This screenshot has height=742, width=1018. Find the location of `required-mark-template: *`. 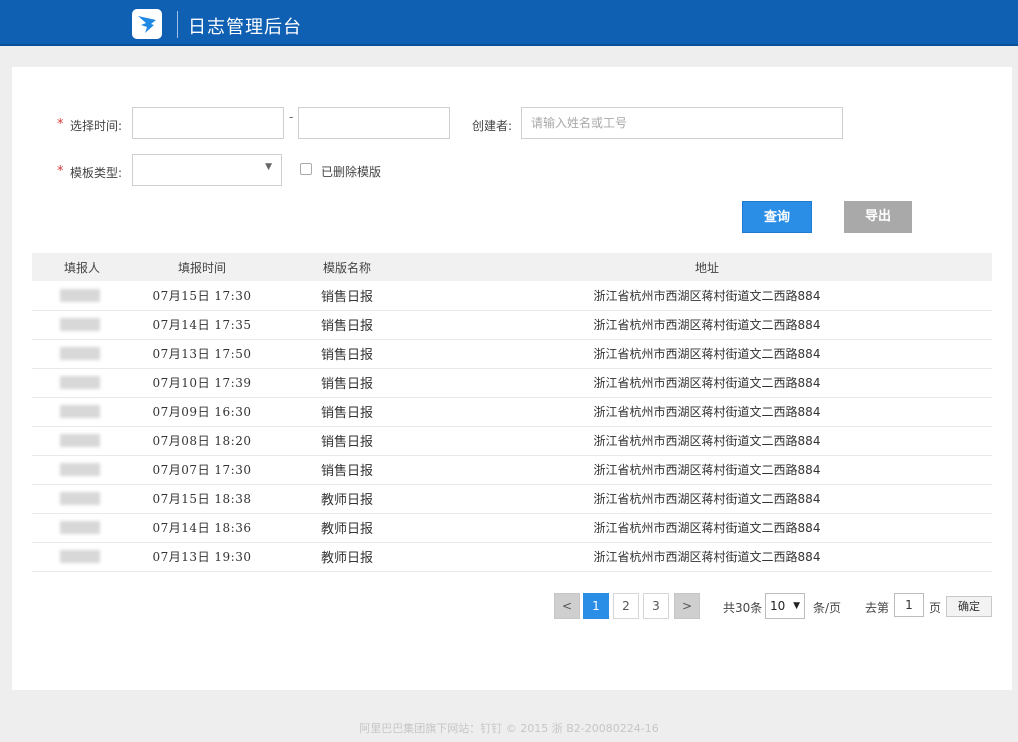

required-mark-template: * is located at coordinates (60, 171).